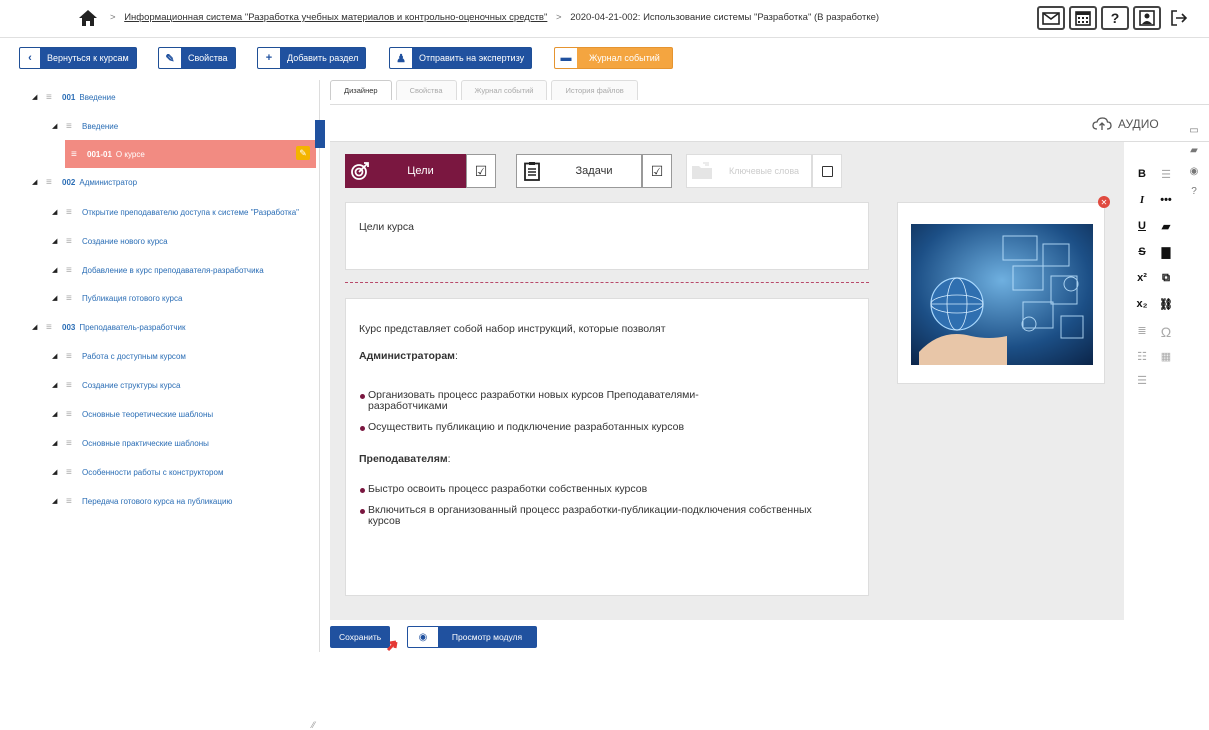 The height and width of the screenshot is (730, 1209). Describe the element at coordinates (1166, 174) in the screenshot. I see `list-icon: ☰` at that location.